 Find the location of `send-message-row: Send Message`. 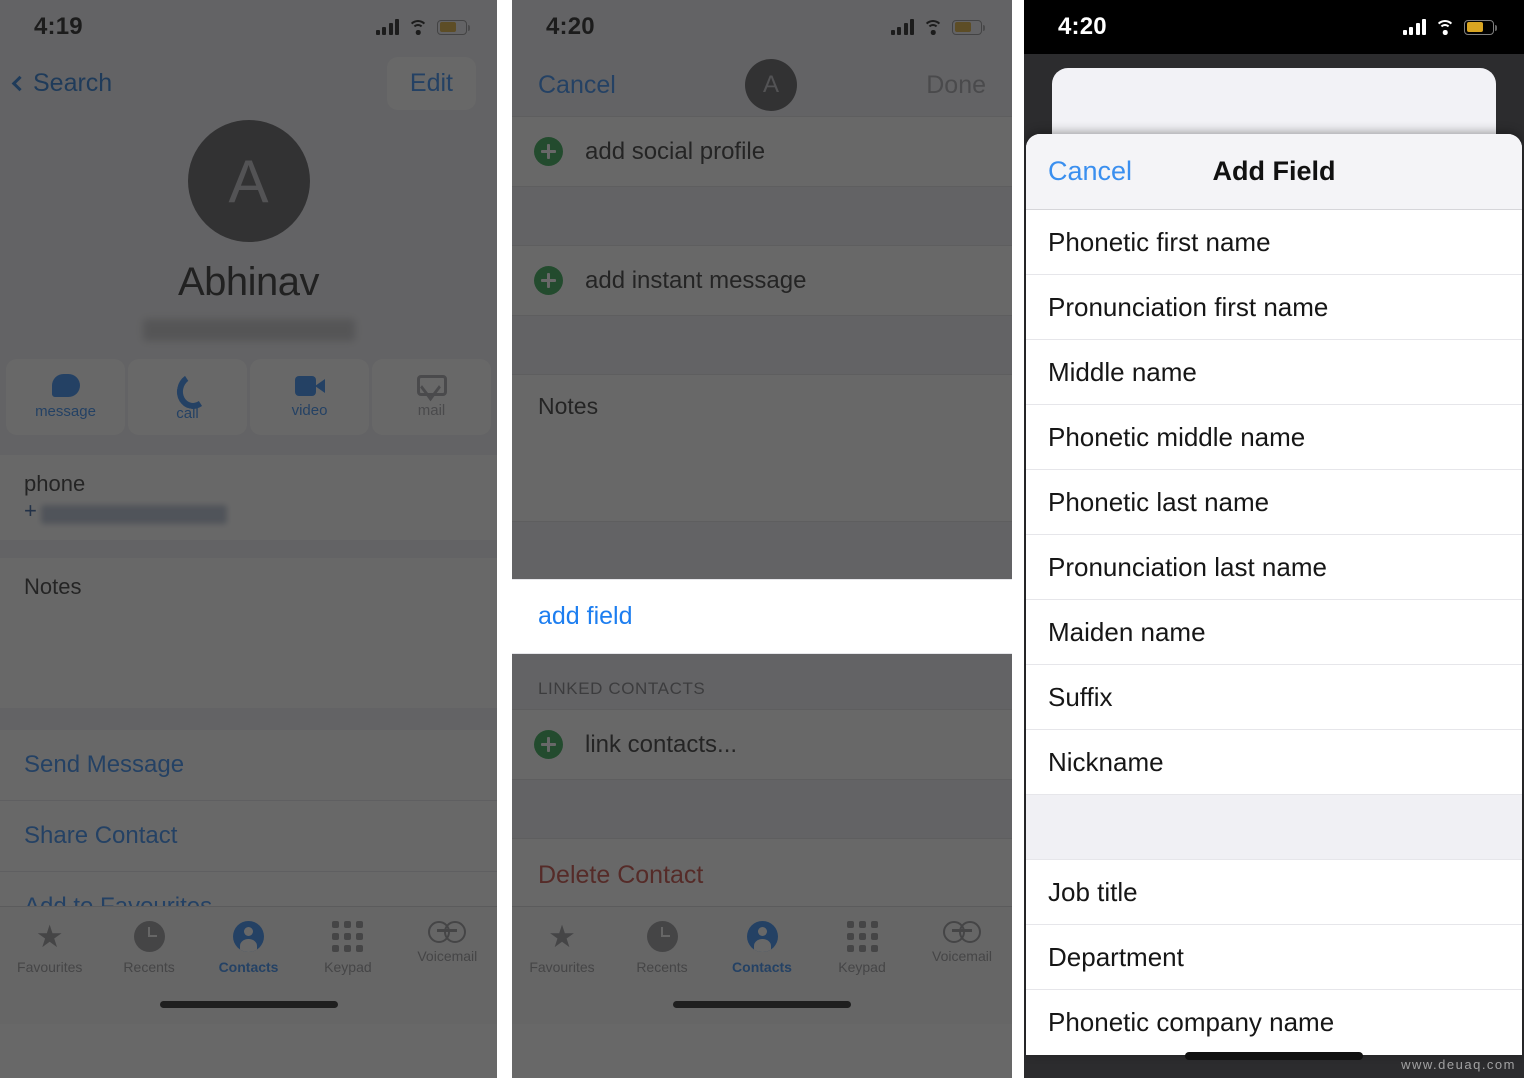

send-message-row: Send Message is located at coordinates (248, 765).